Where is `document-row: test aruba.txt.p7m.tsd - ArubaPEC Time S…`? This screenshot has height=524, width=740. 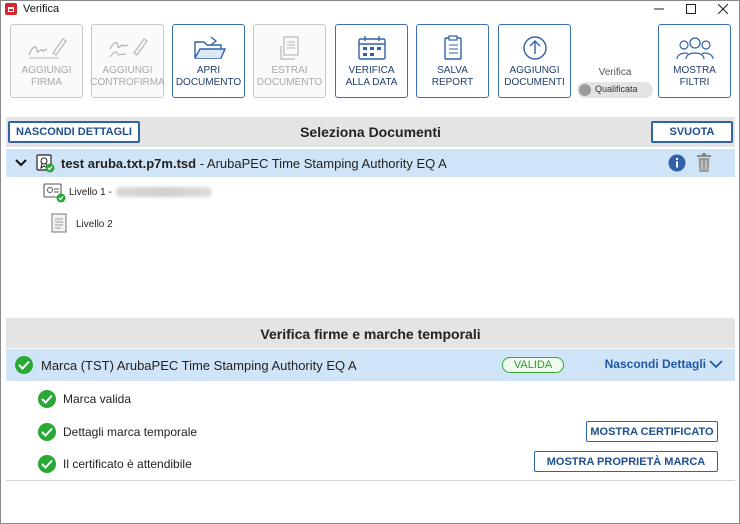 document-row: test aruba.txt.p7m.tsd - ArubaPEC Time S… is located at coordinates (370, 163).